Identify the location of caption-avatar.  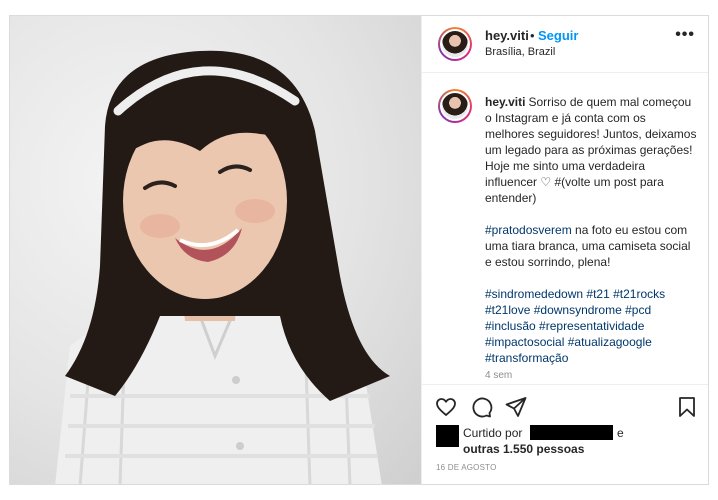
(455, 106).